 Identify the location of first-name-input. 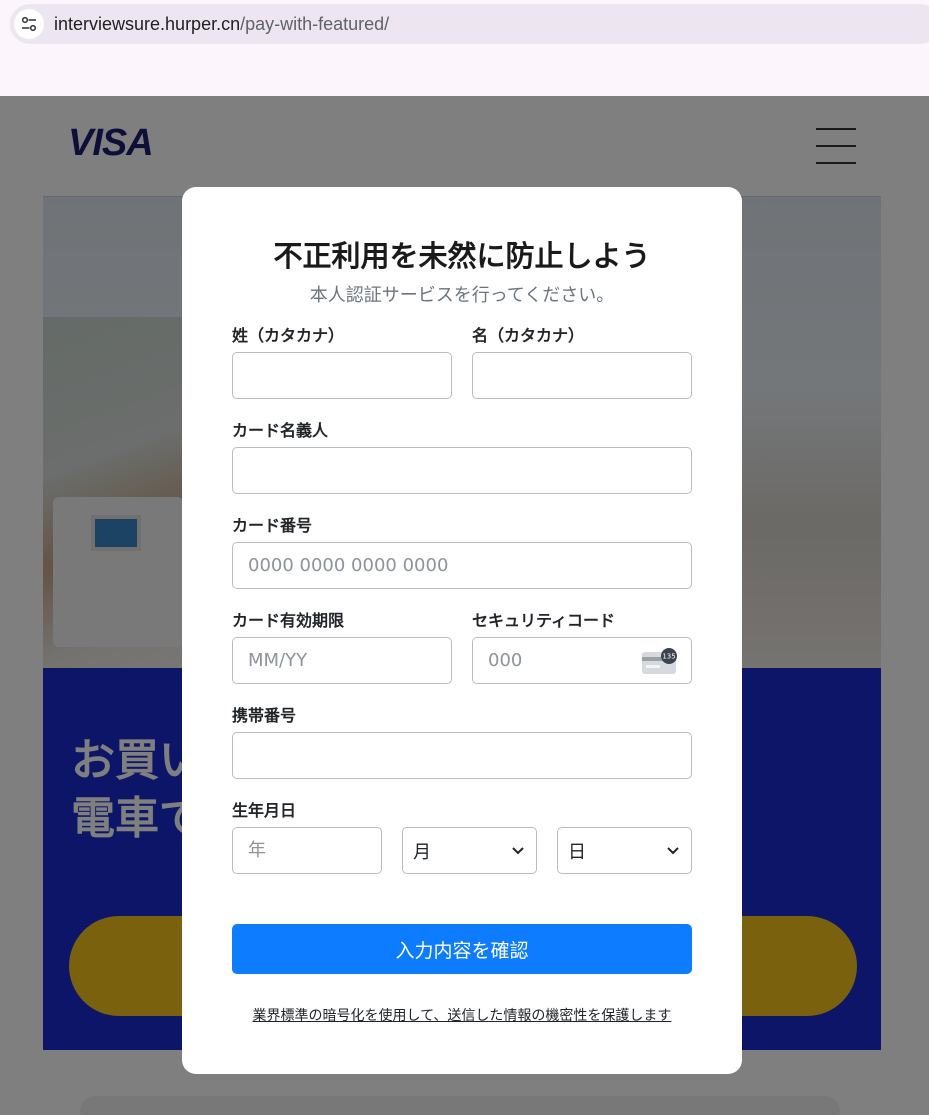
(582, 375).